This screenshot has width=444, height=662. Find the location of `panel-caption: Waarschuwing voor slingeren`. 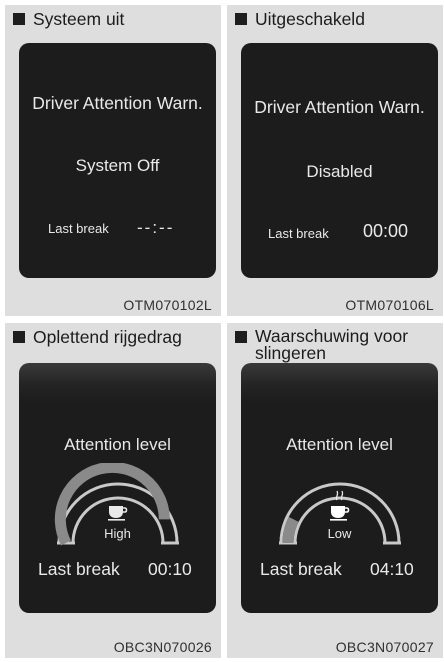

panel-caption: Waarschuwing voor slingeren is located at coordinates (335, 344).